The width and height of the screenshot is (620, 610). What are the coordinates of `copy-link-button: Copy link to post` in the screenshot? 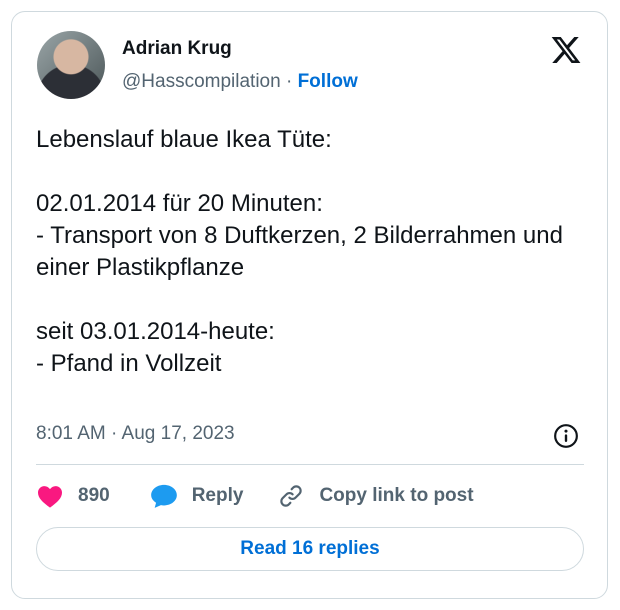 It's located at (375, 496).